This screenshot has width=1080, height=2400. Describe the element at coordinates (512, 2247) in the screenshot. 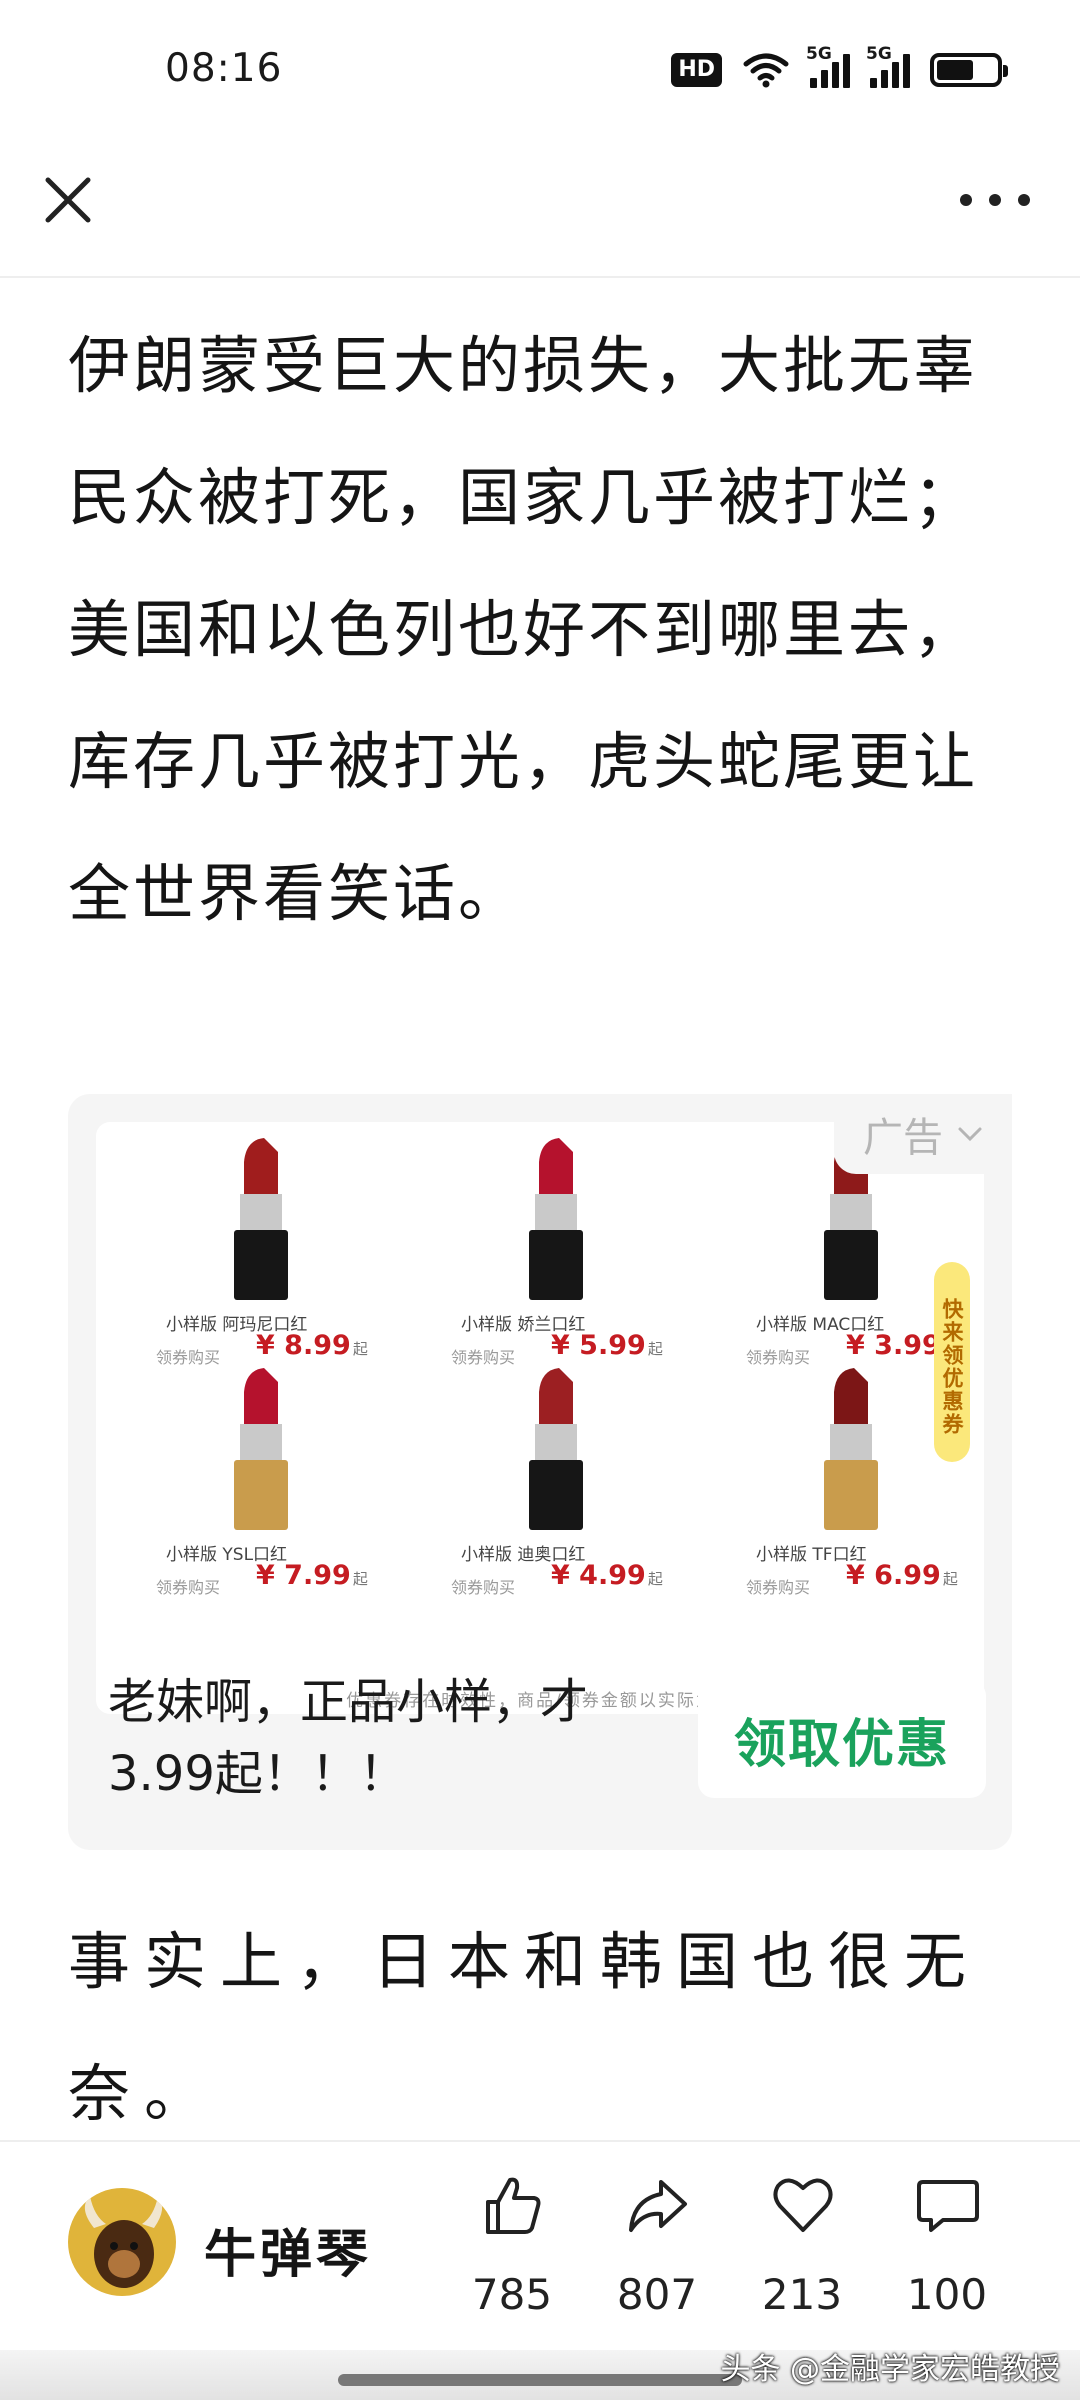

I see `like-button: 785` at that location.